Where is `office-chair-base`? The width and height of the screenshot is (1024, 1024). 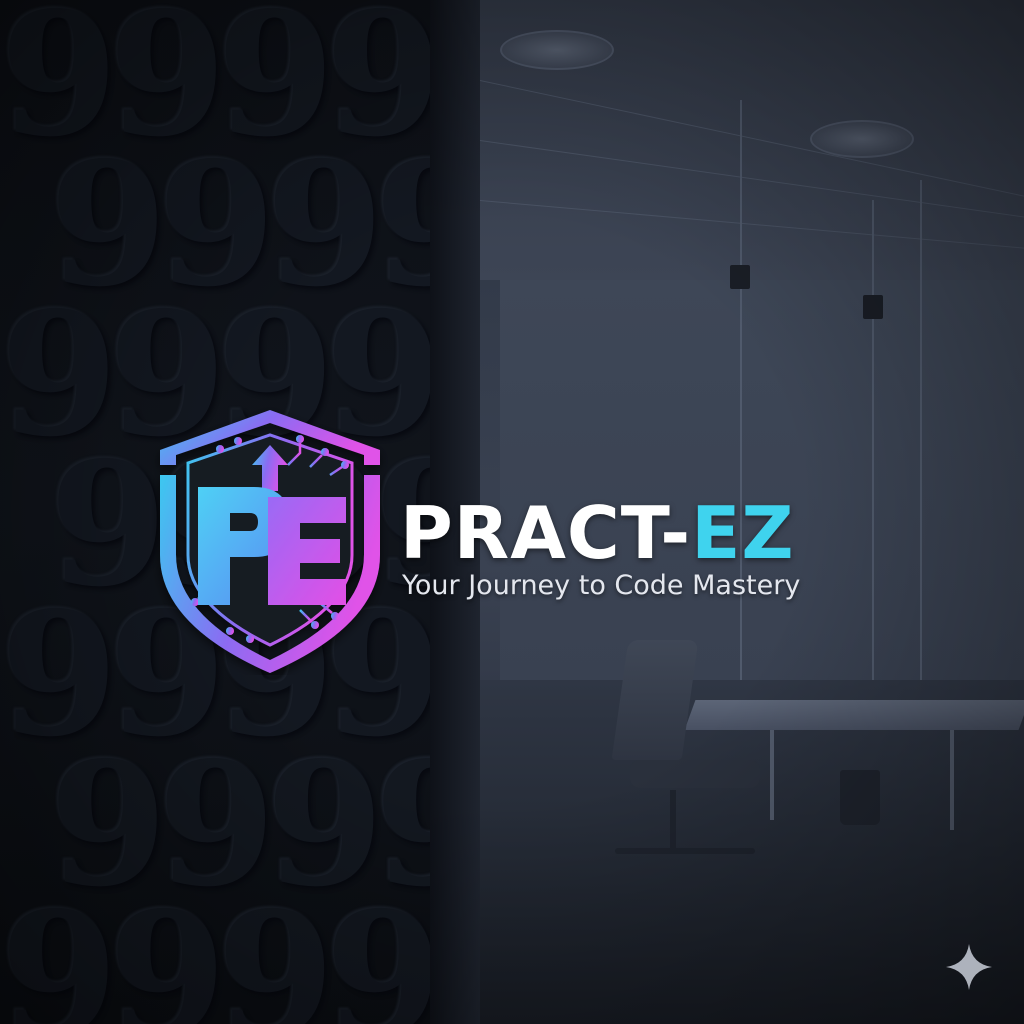 office-chair-base is located at coordinates (673, 820).